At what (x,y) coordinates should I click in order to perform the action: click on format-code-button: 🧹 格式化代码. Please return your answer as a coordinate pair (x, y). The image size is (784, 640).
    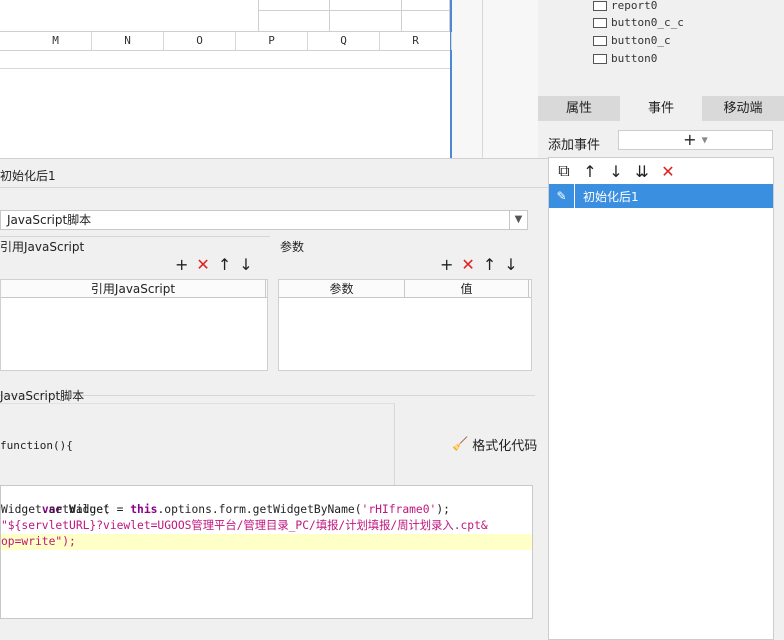
    Looking at the image, I should click on (494, 444).